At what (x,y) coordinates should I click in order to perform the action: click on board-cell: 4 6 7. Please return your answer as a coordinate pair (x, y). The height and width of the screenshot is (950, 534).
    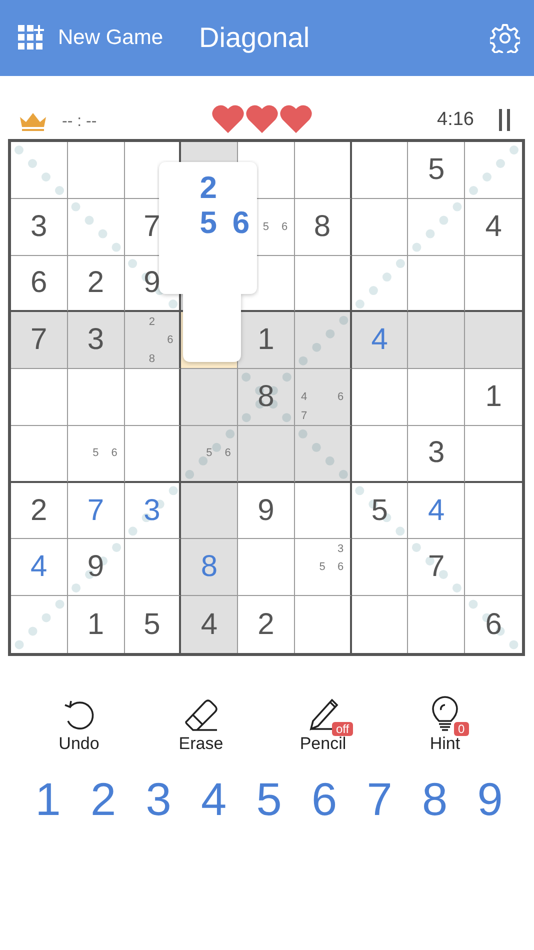
    Looking at the image, I should click on (323, 397).